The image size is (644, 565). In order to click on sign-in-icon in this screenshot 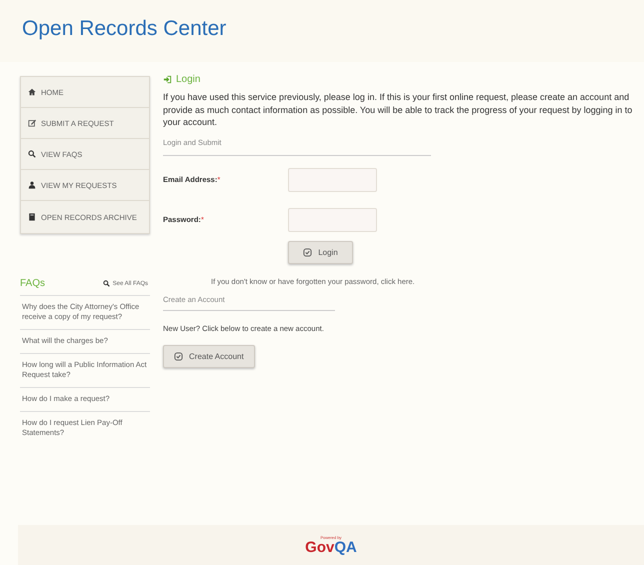, I will do `click(167, 79)`.